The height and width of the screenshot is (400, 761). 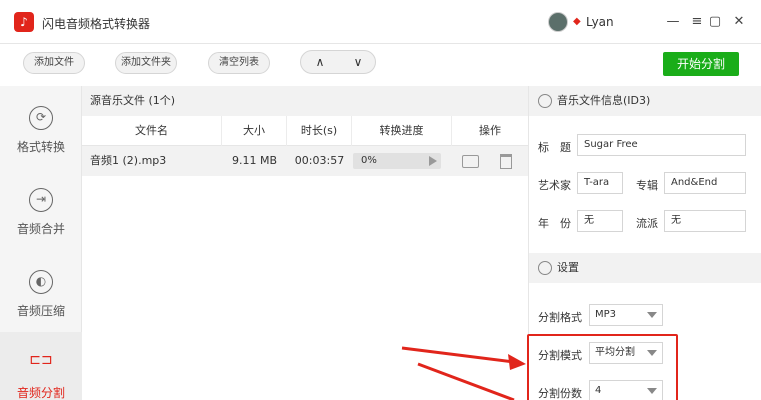 What do you see at coordinates (54, 63) in the screenshot?
I see `add-file-button: 添加文件` at bounding box center [54, 63].